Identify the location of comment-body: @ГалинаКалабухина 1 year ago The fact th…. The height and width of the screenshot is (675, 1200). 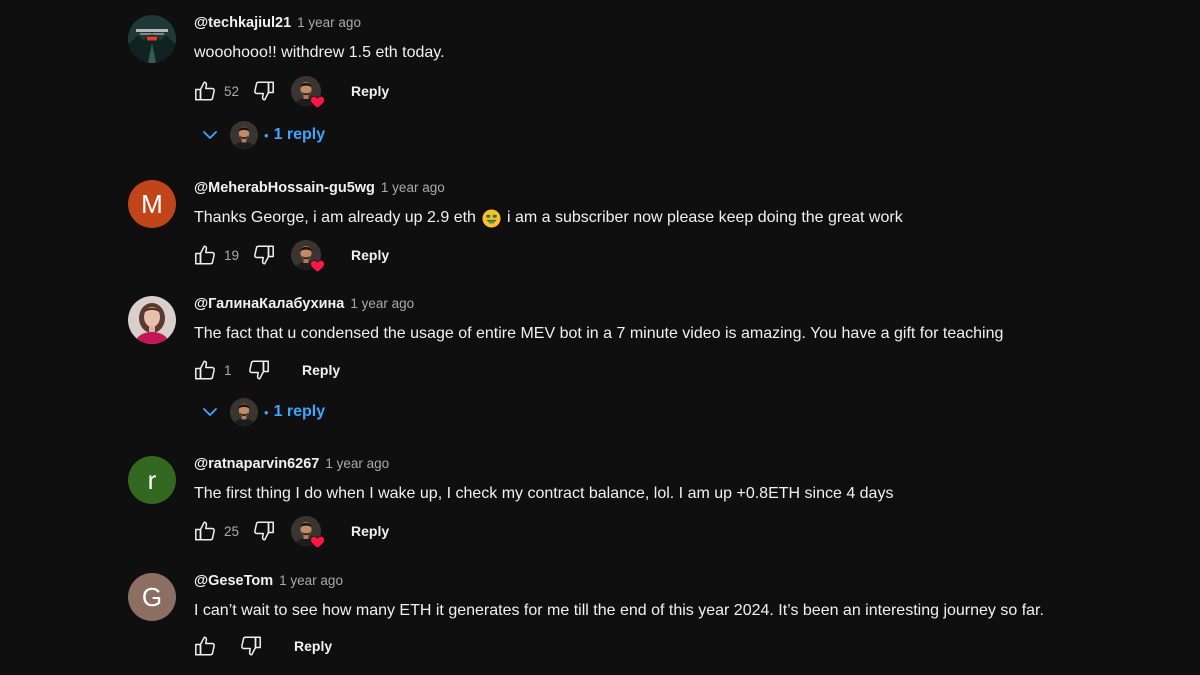
(661, 320).